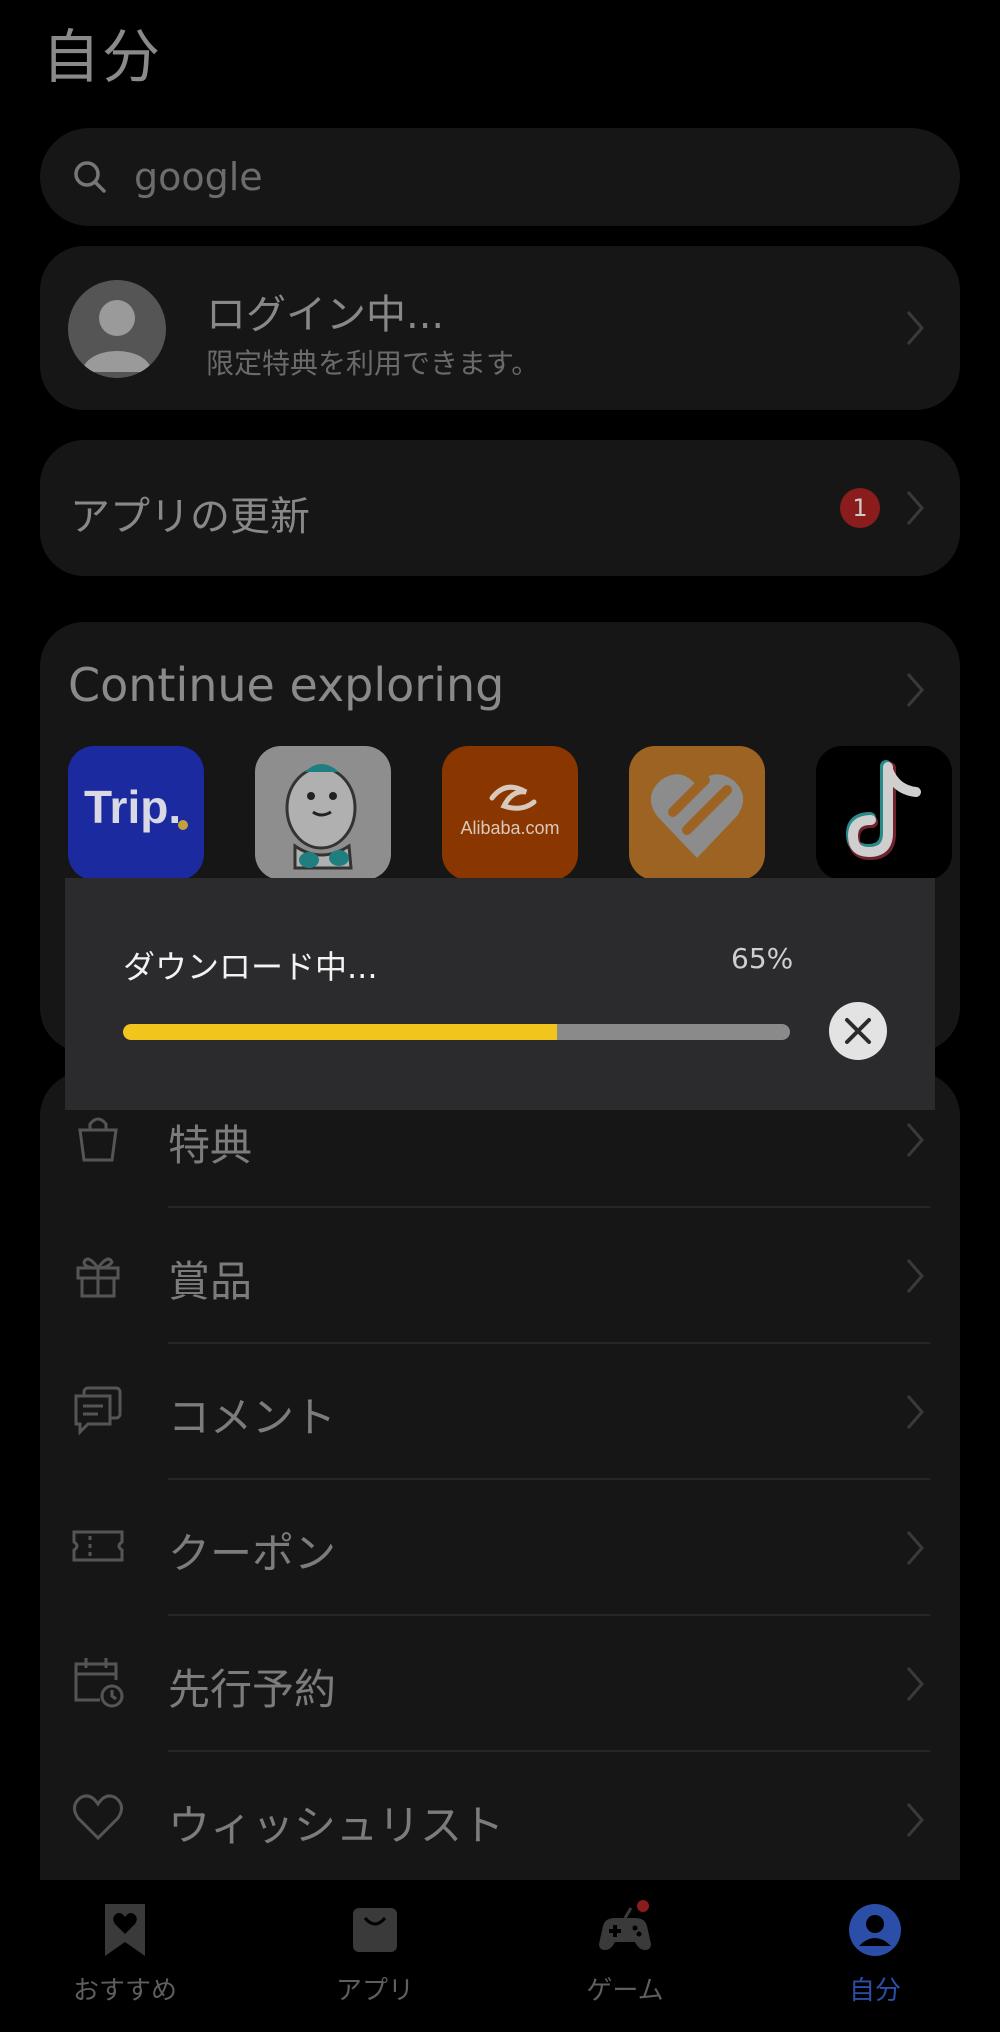  I want to click on tiktok-icon, so click(884, 813).